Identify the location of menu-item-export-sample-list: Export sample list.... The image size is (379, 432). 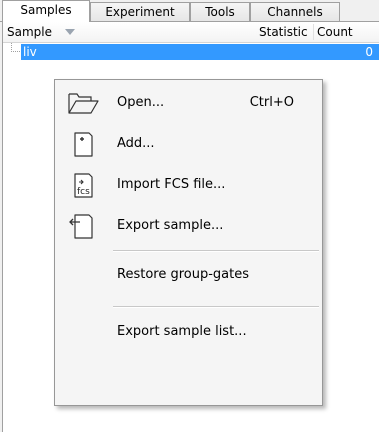
(188, 332).